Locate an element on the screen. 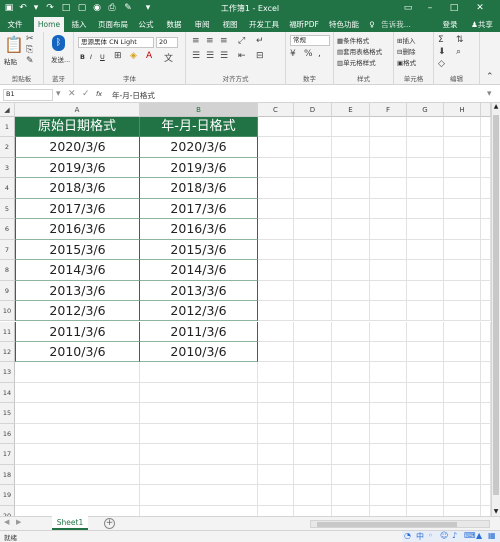  voice-icon: ♪ is located at coordinates (454, 535).